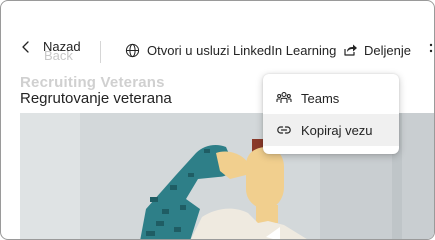 The height and width of the screenshot is (240, 435). I want to click on share-icon, so click(350, 50).